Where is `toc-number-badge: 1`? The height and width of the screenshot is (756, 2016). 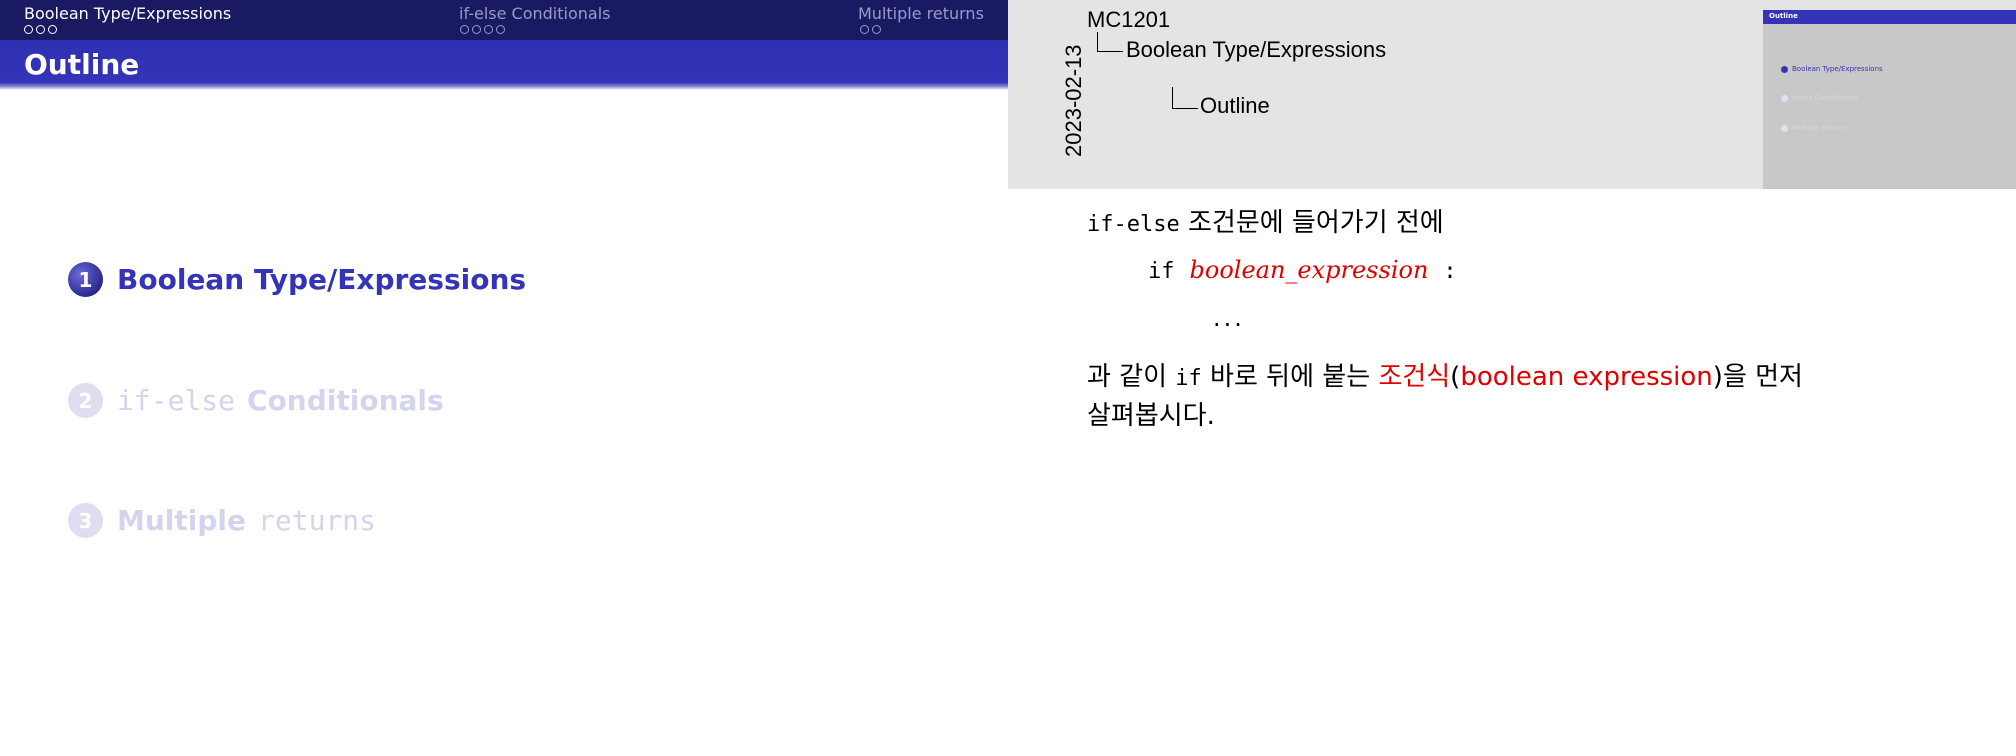
toc-number-badge: 1 is located at coordinates (85, 279).